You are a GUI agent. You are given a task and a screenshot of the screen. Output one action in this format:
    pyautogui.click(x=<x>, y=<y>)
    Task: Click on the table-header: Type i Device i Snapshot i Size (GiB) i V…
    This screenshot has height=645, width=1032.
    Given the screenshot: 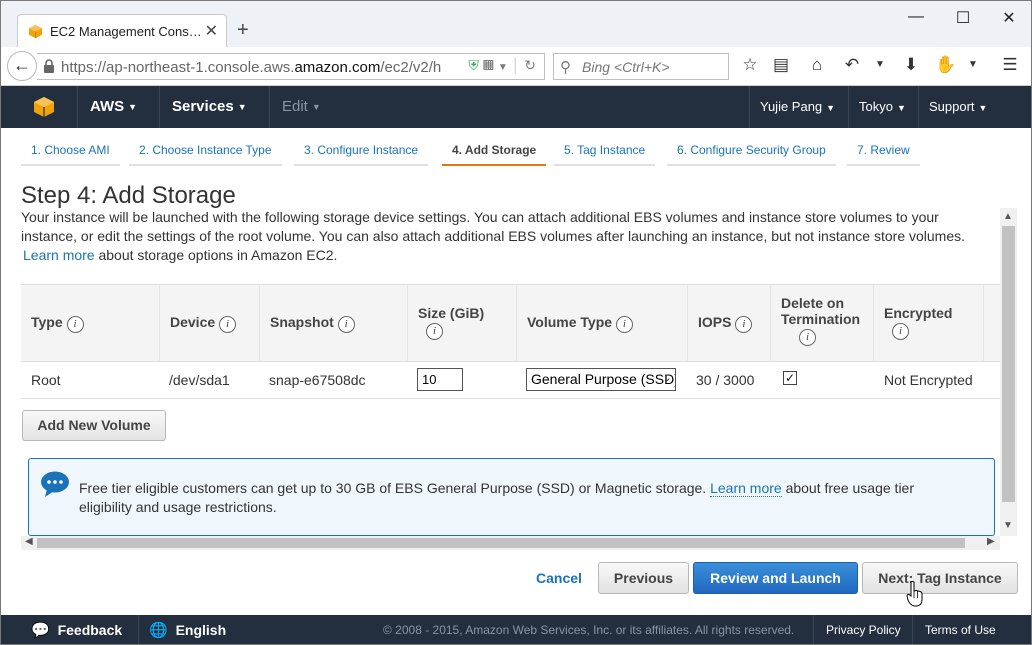 What is the action you would take?
    pyautogui.click(x=511, y=323)
    